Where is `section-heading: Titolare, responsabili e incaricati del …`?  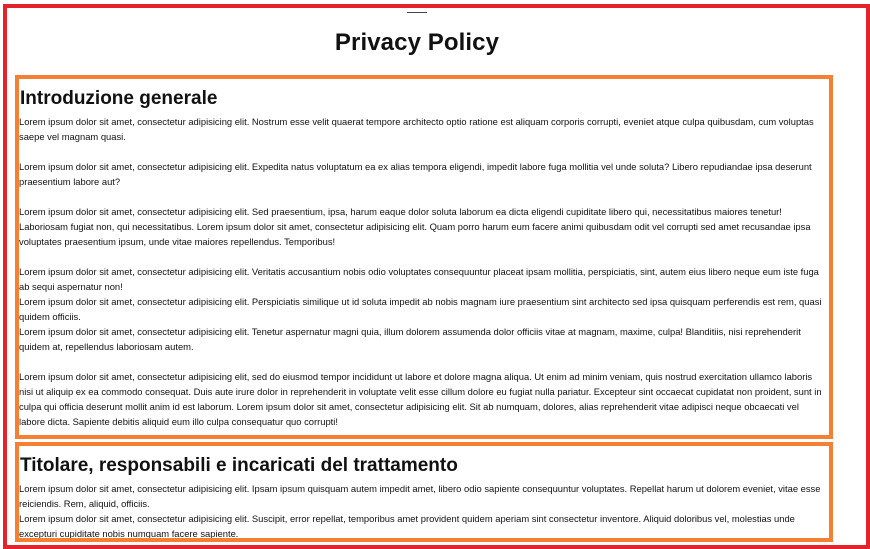
section-heading: Titolare, responsabili e incaricati del … is located at coordinates (239, 465).